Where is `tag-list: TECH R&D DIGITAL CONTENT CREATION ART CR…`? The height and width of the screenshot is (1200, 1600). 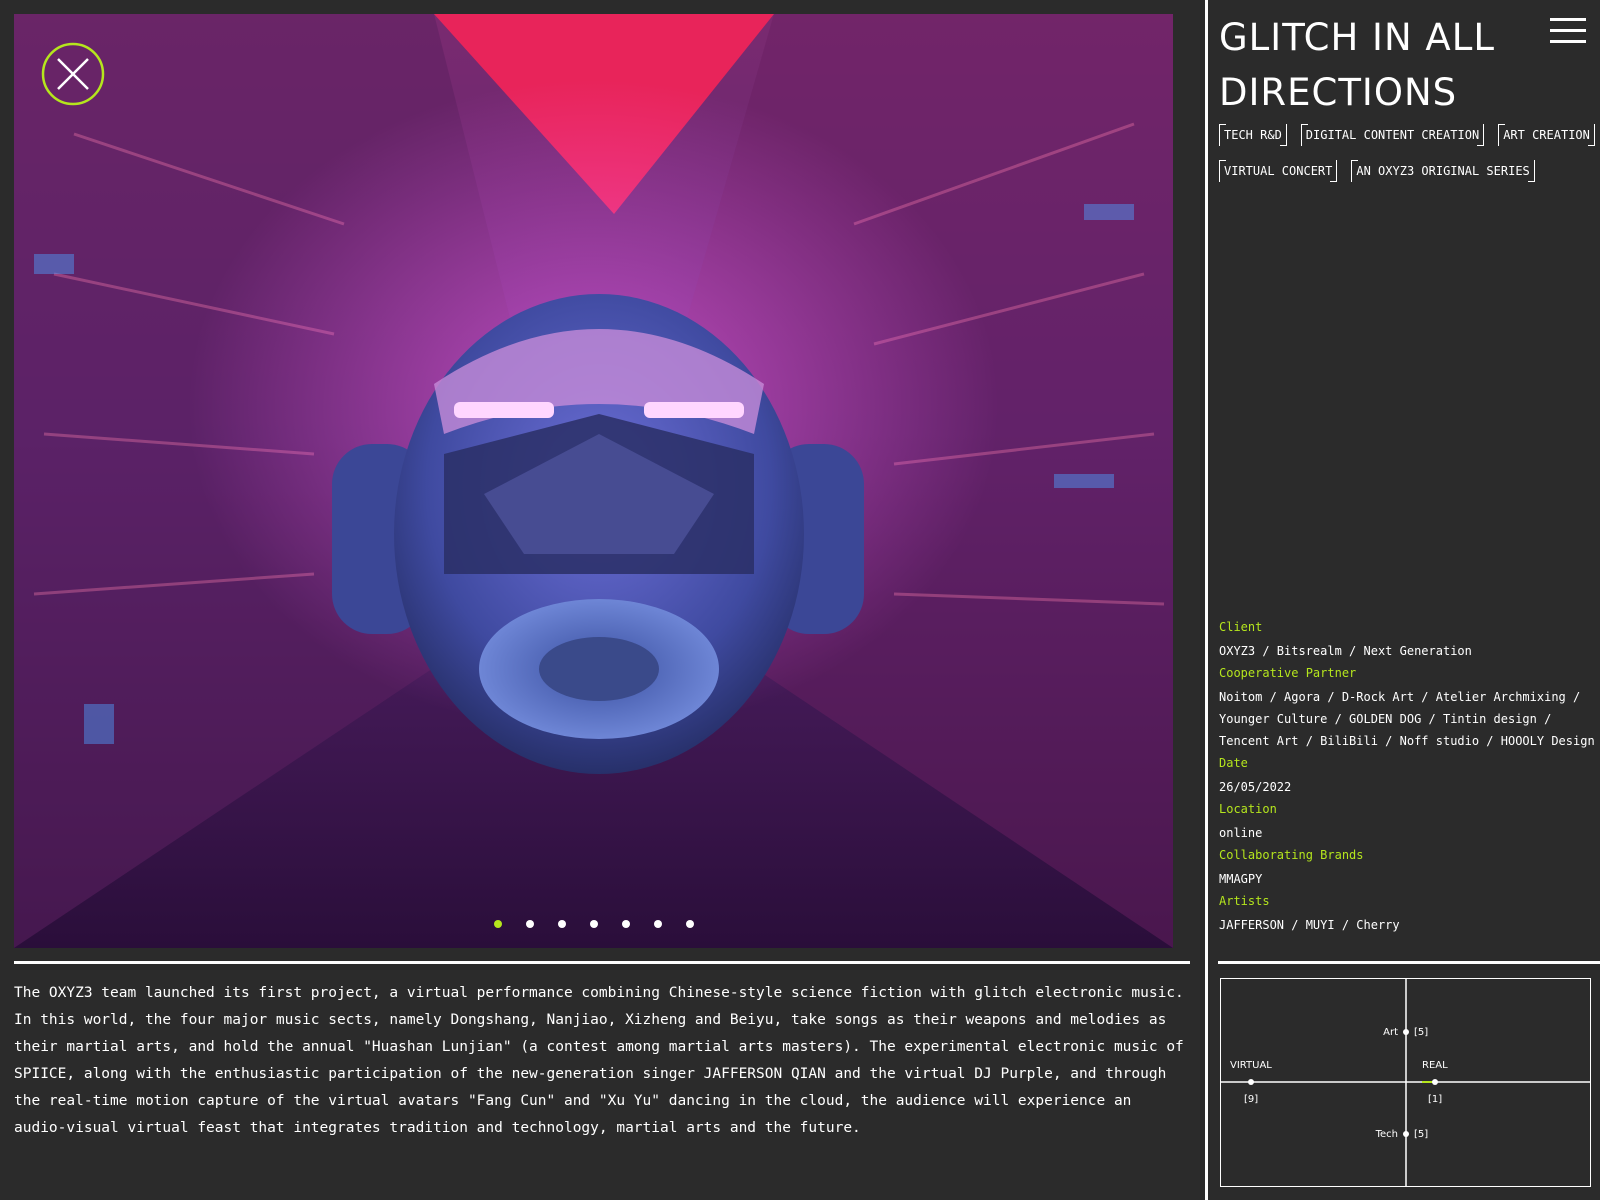 tag-list: TECH R&D DIGITAL CONTENT CREATION ART CR… is located at coordinates (1409, 153).